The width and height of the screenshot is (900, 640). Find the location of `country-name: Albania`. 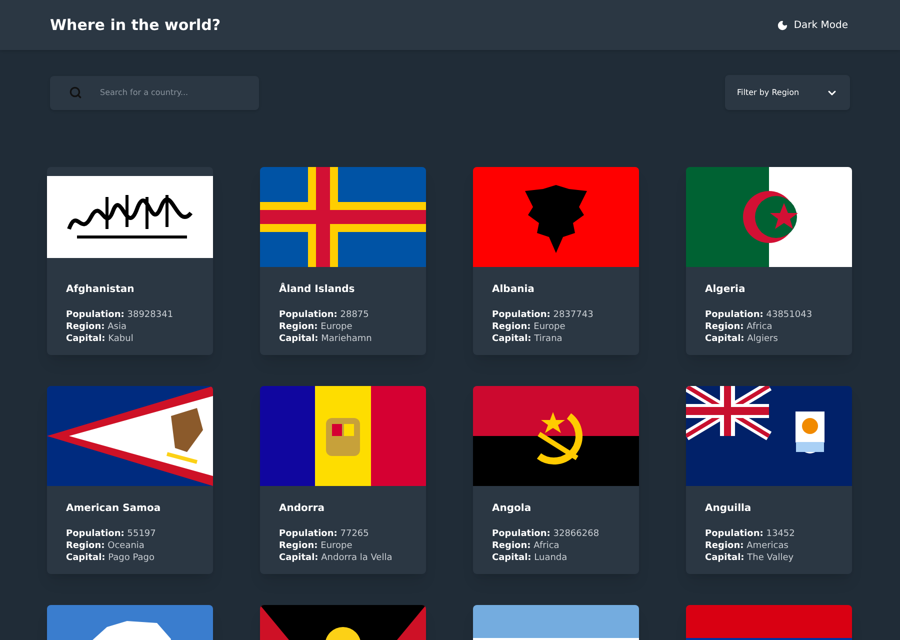

country-name: Albania is located at coordinates (514, 290).